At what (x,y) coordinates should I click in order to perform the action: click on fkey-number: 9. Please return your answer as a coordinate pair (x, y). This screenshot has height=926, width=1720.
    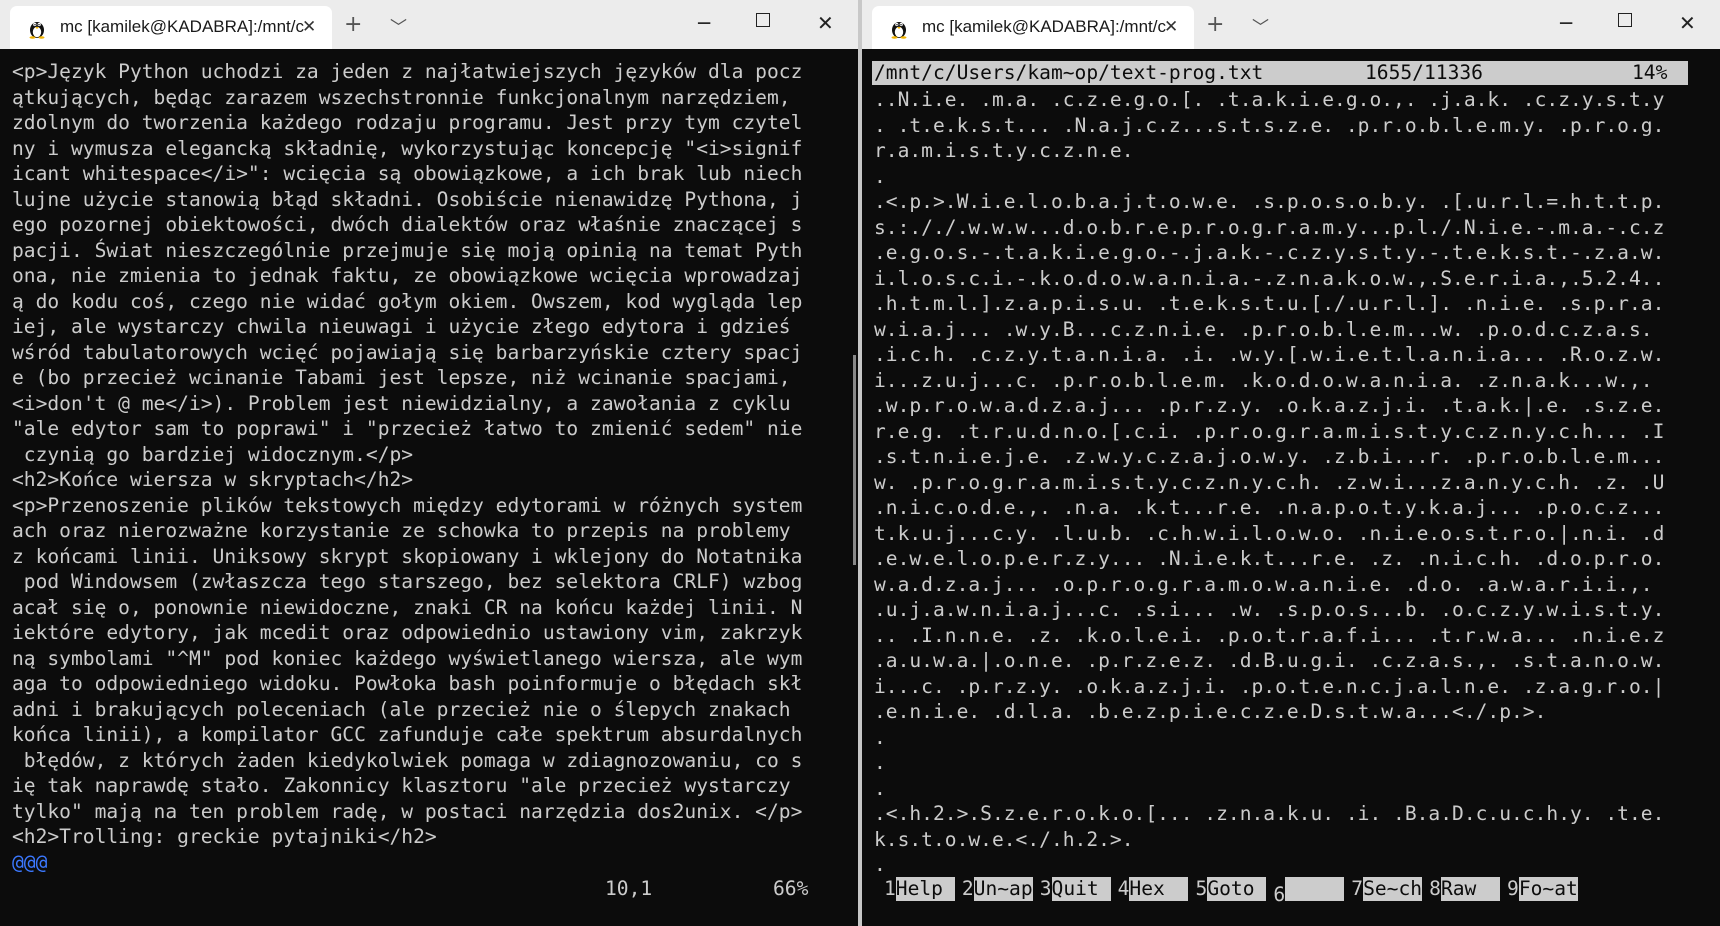
    Looking at the image, I should click on (1513, 888).